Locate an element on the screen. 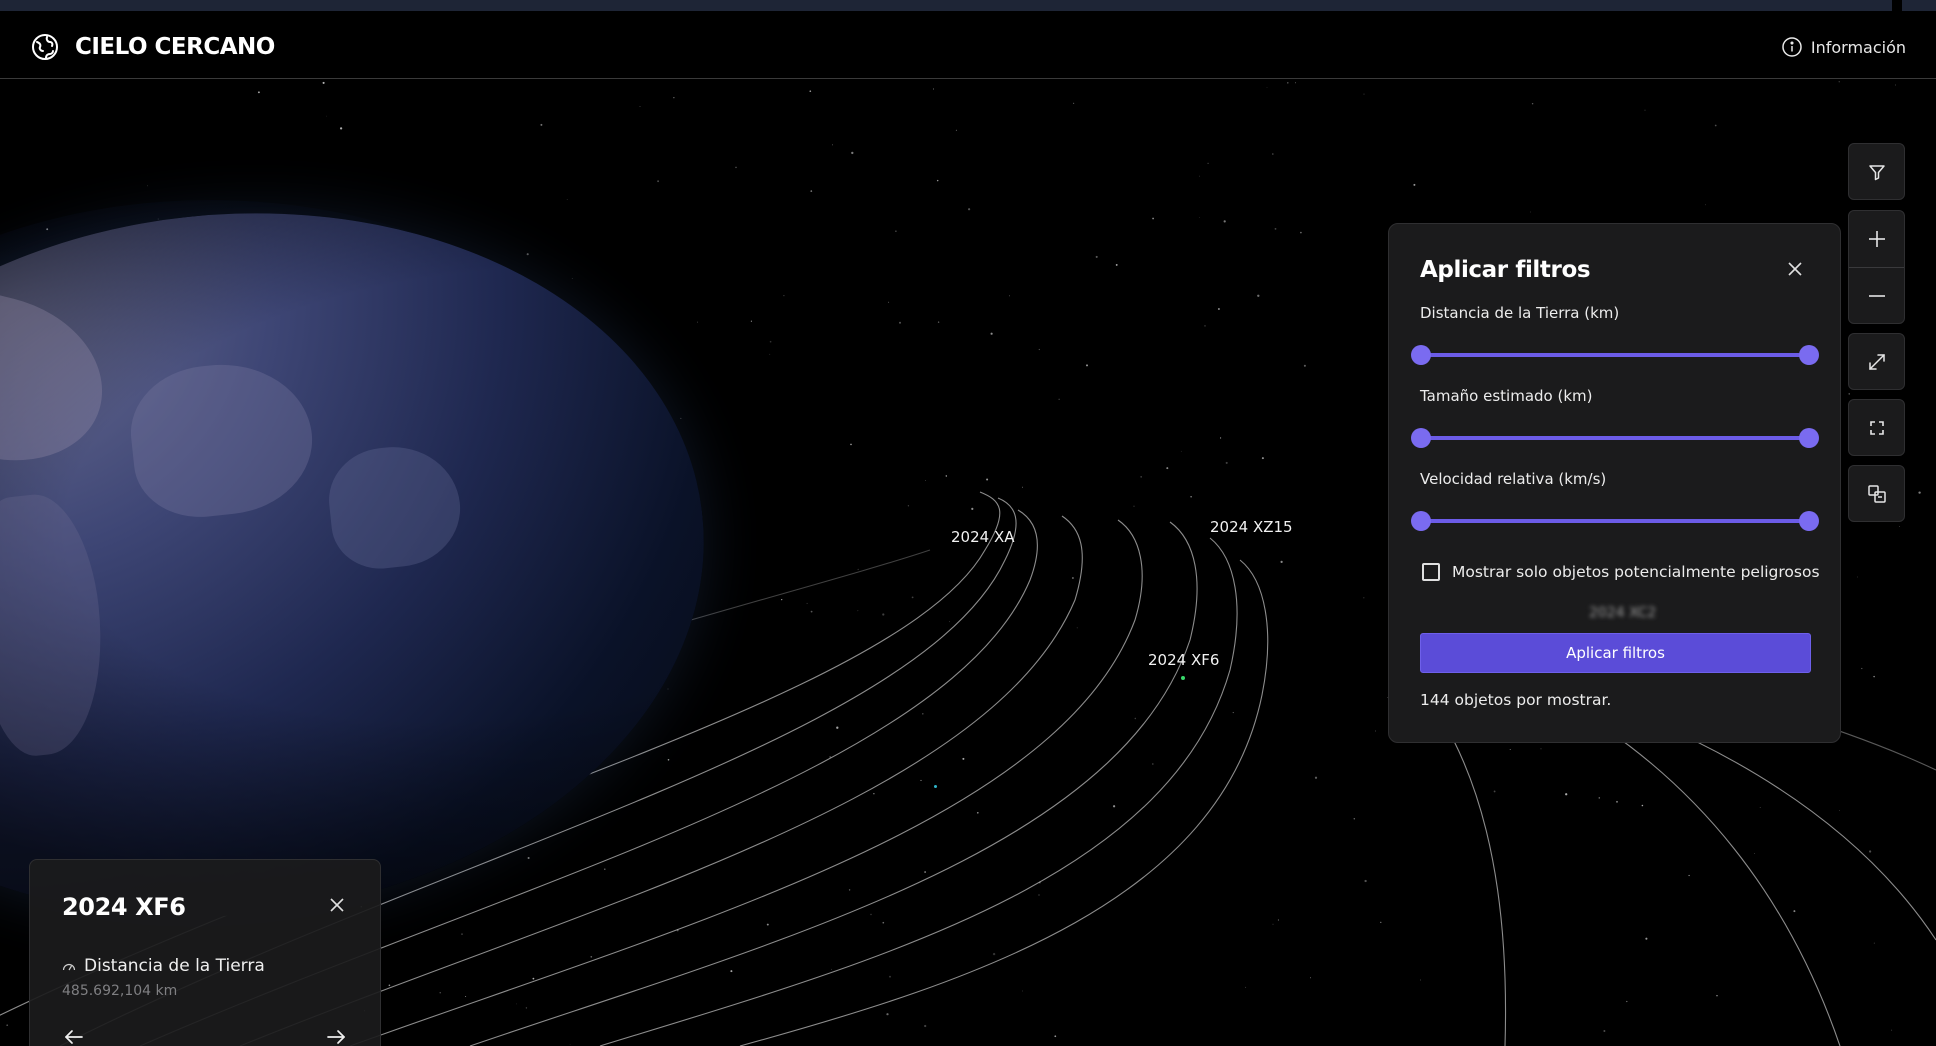  continent-shape is located at coordinates (60, 377).